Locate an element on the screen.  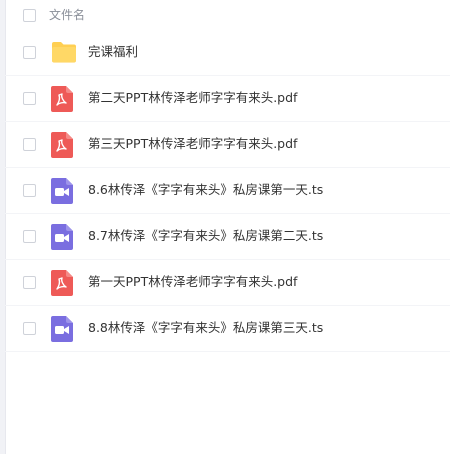
file-name: 完课福利 is located at coordinates (113, 52).